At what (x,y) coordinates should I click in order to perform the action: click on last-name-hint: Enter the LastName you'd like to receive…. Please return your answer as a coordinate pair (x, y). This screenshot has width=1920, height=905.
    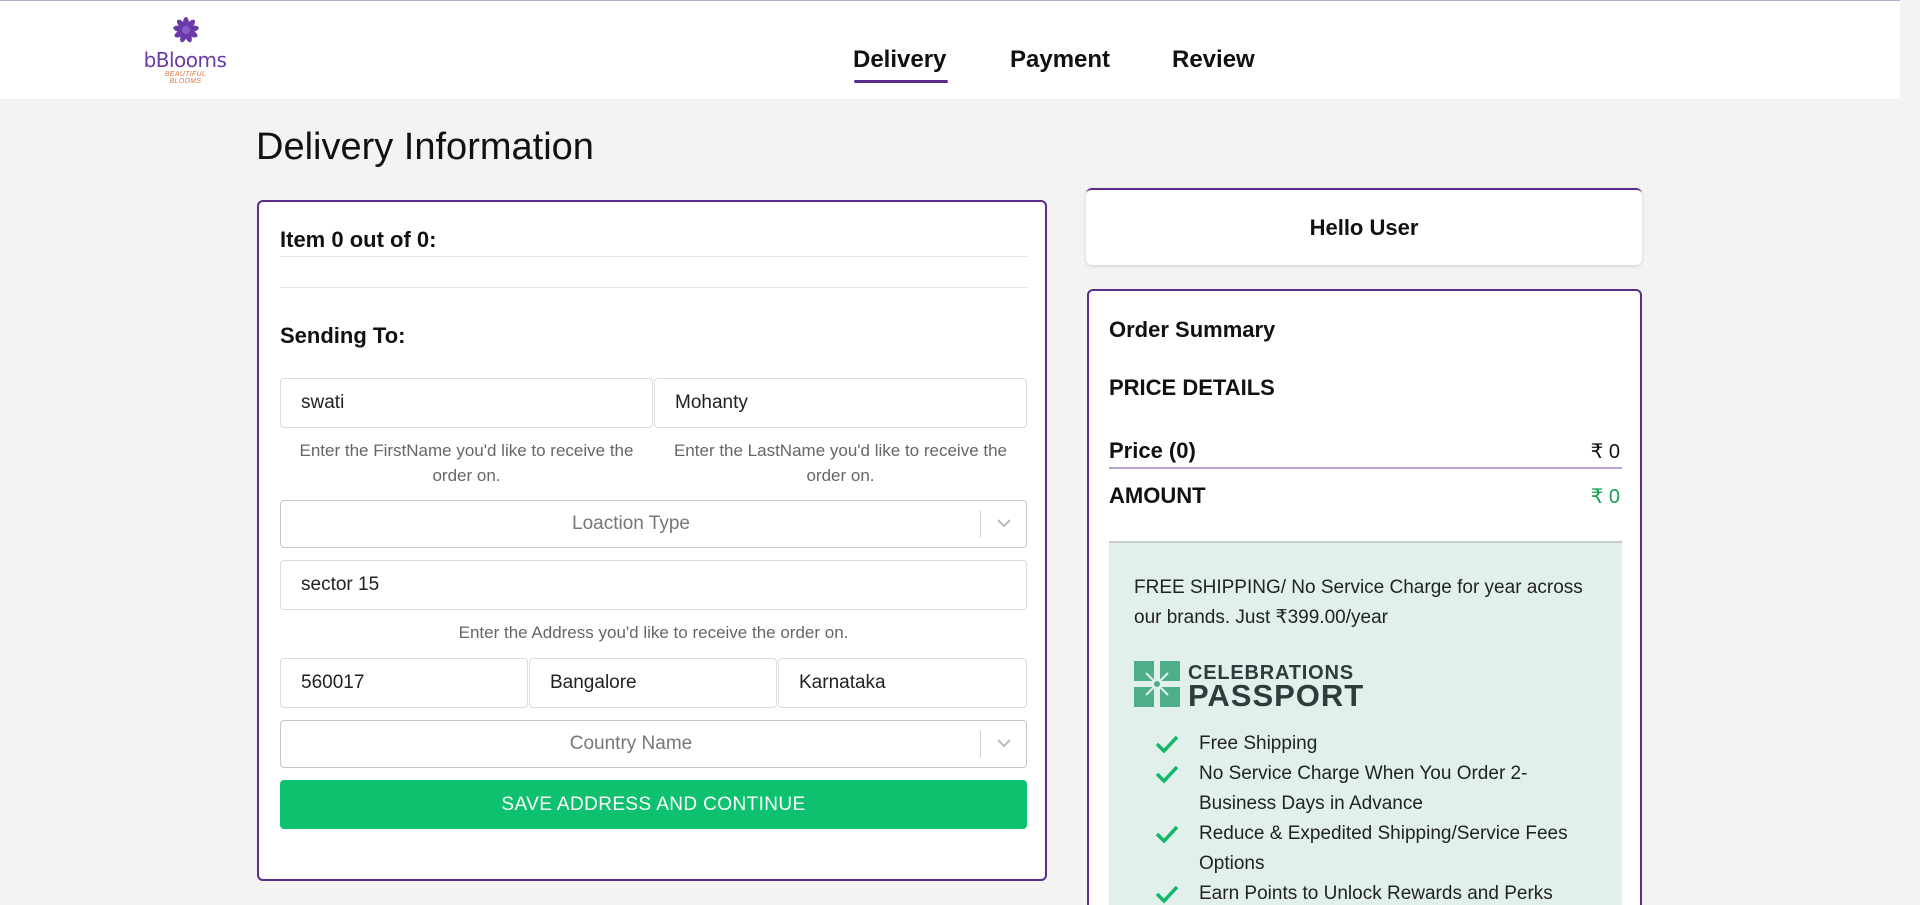
    Looking at the image, I should click on (840, 463).